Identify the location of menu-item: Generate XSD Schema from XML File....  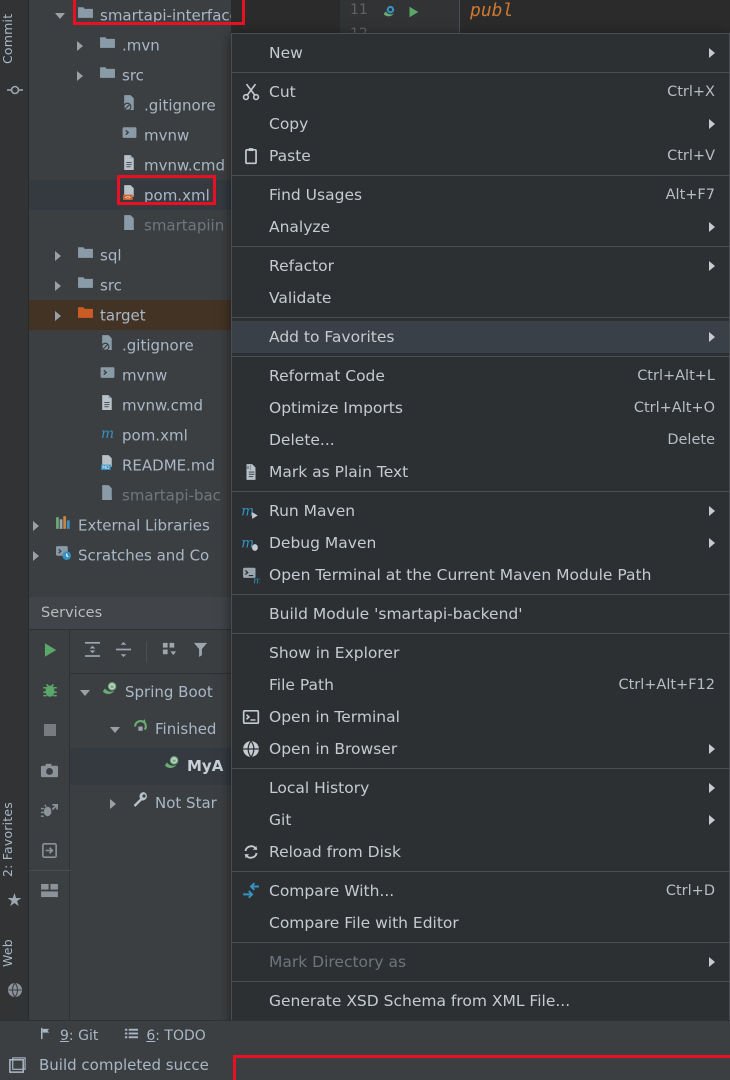
(480, 1001).